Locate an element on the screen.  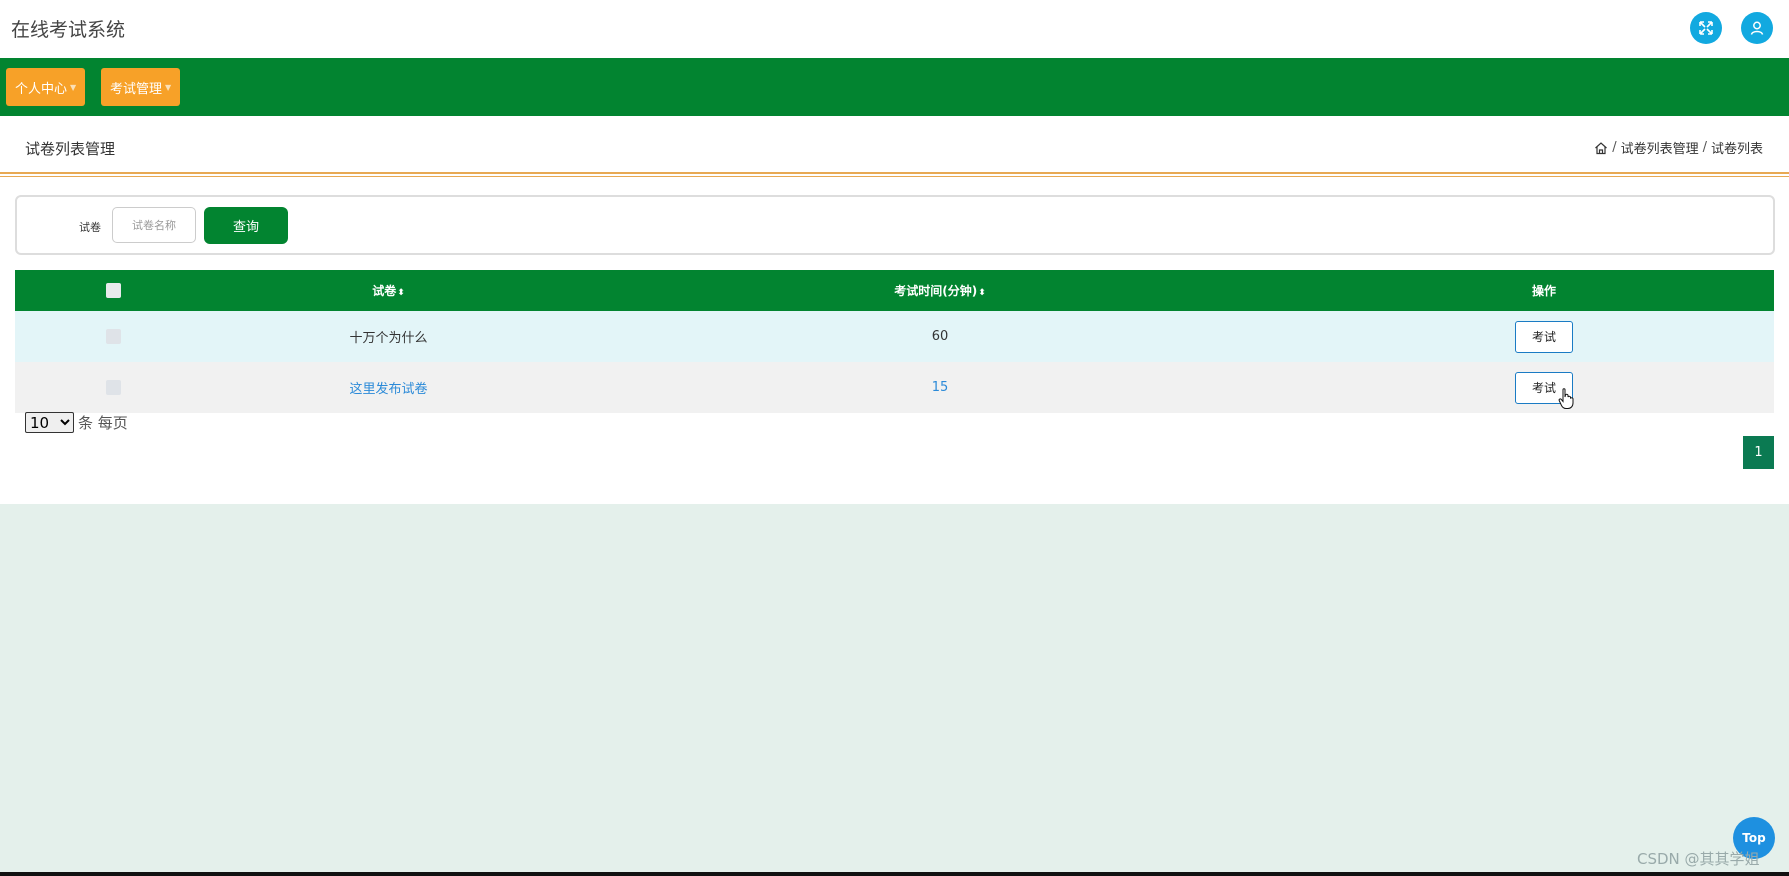
select-all-checkbox is located at coordinates (113, 290).